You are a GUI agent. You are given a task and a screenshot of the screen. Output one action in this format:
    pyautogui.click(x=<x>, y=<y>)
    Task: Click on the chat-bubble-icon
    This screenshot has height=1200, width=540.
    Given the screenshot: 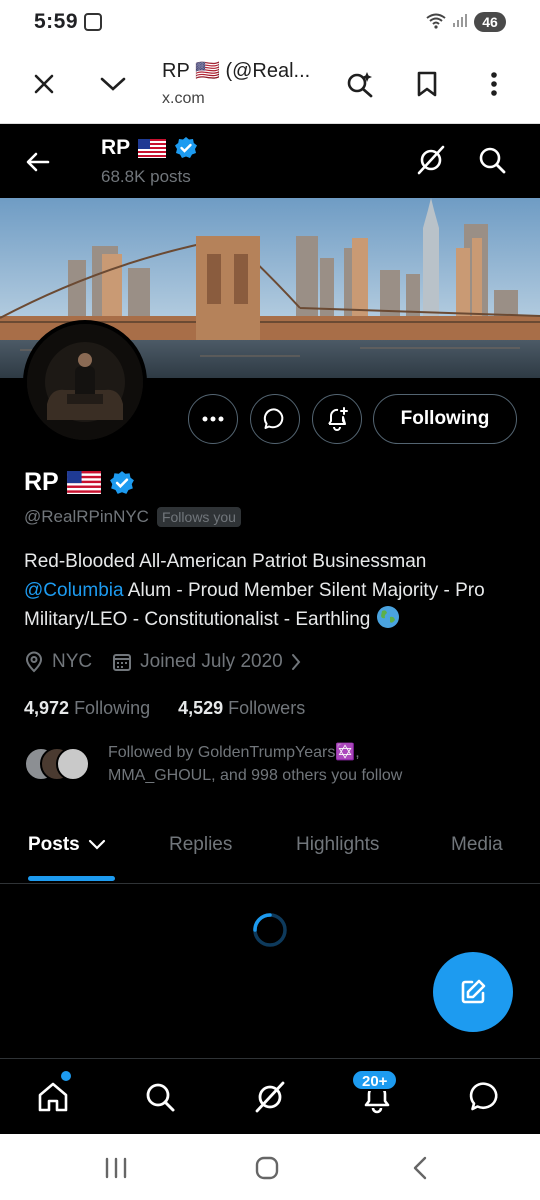 What is the action you would take?
    pyautogui.click(x=273, y=418)
    